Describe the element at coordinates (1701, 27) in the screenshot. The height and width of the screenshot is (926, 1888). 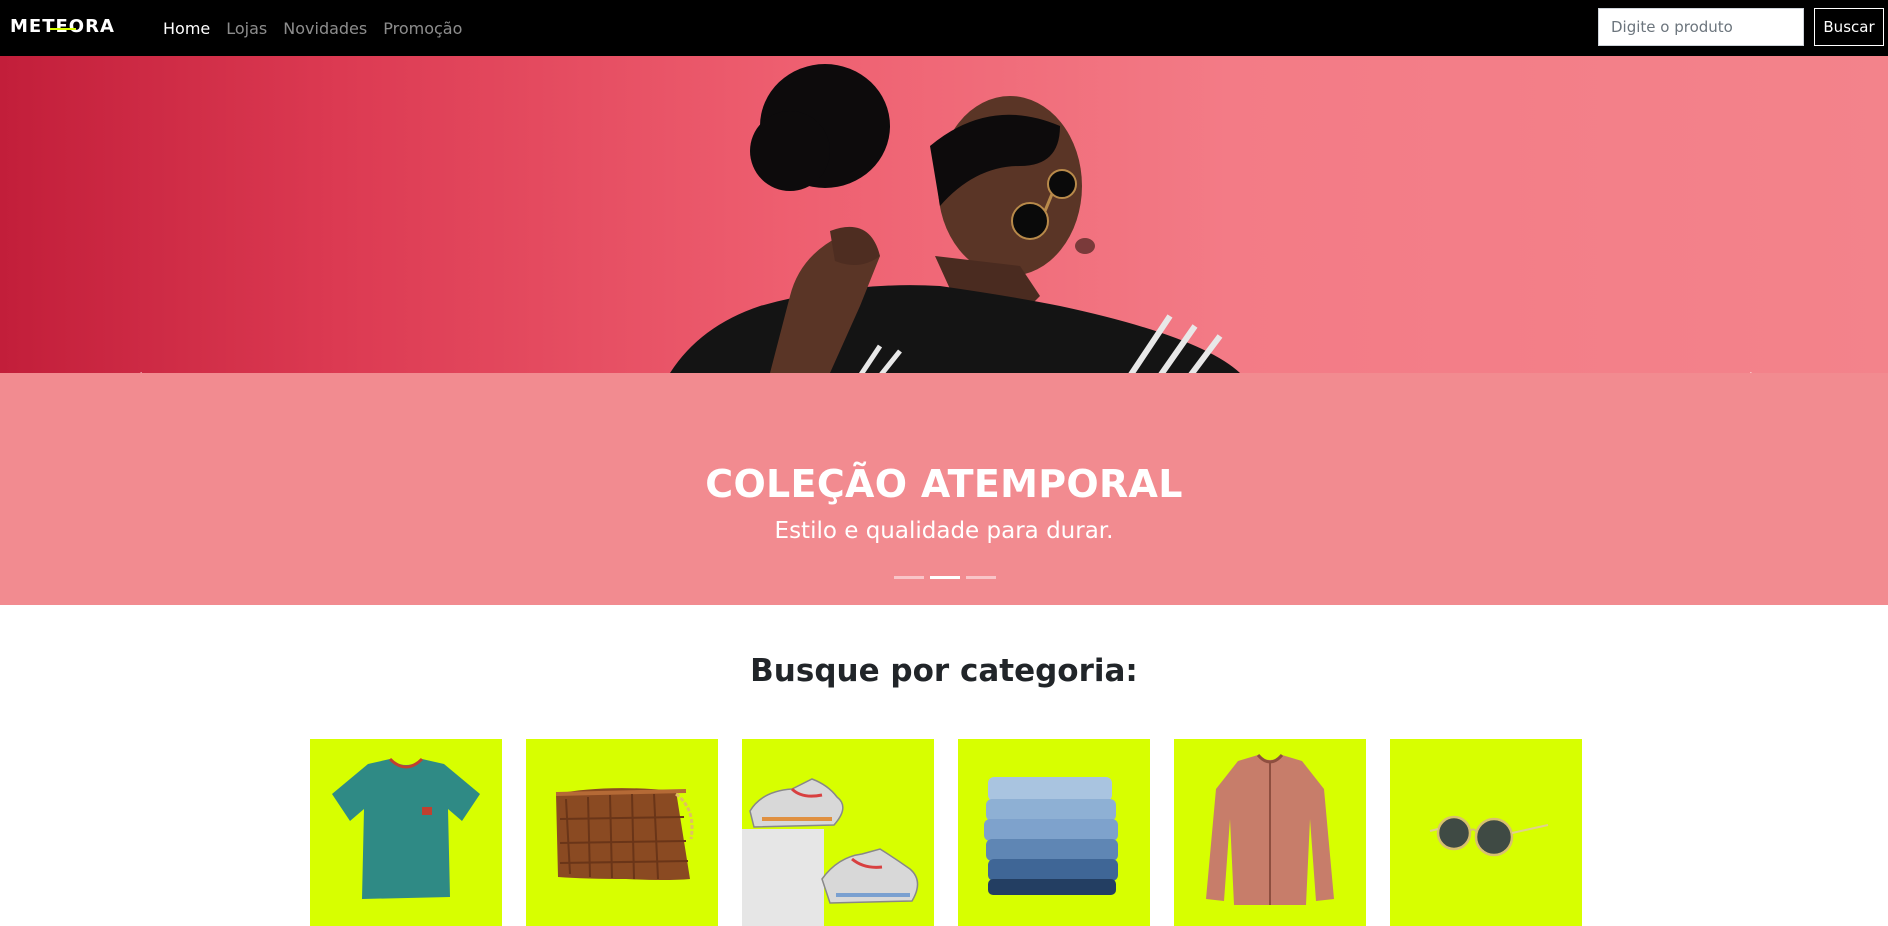
I see `search-input` at that location.